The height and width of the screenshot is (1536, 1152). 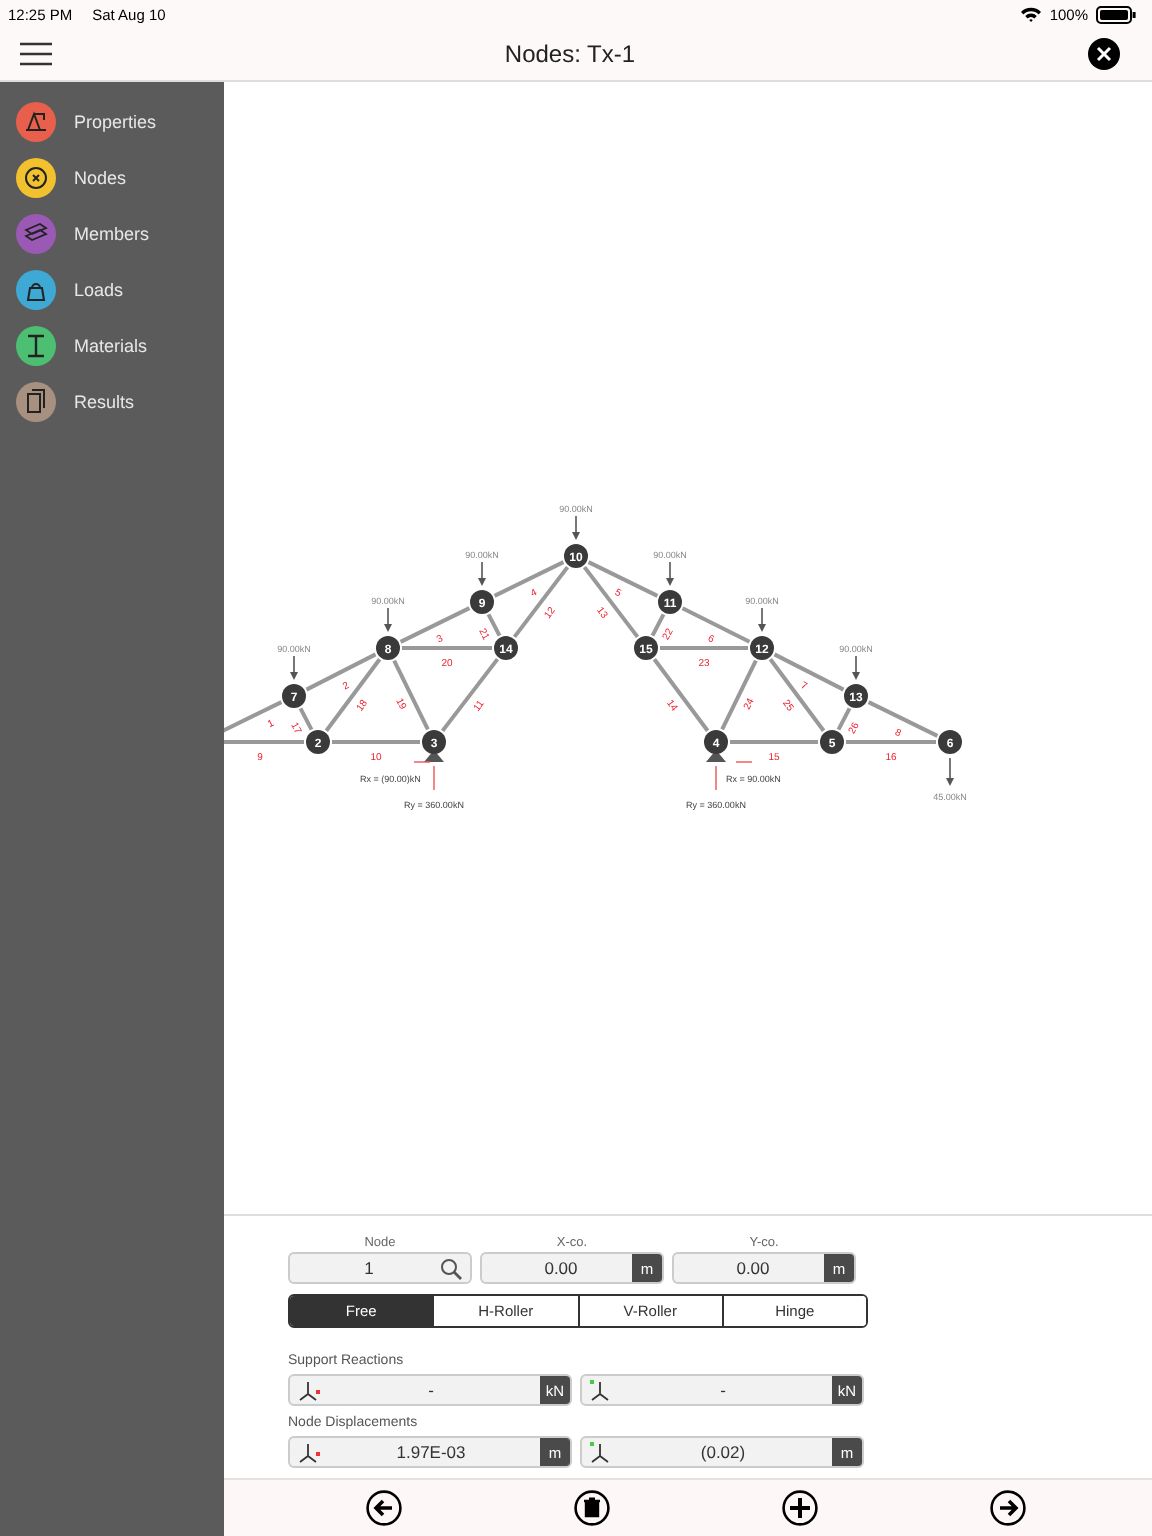 I want to click on sidebar-item: Properties, so click(x=112, y=122).